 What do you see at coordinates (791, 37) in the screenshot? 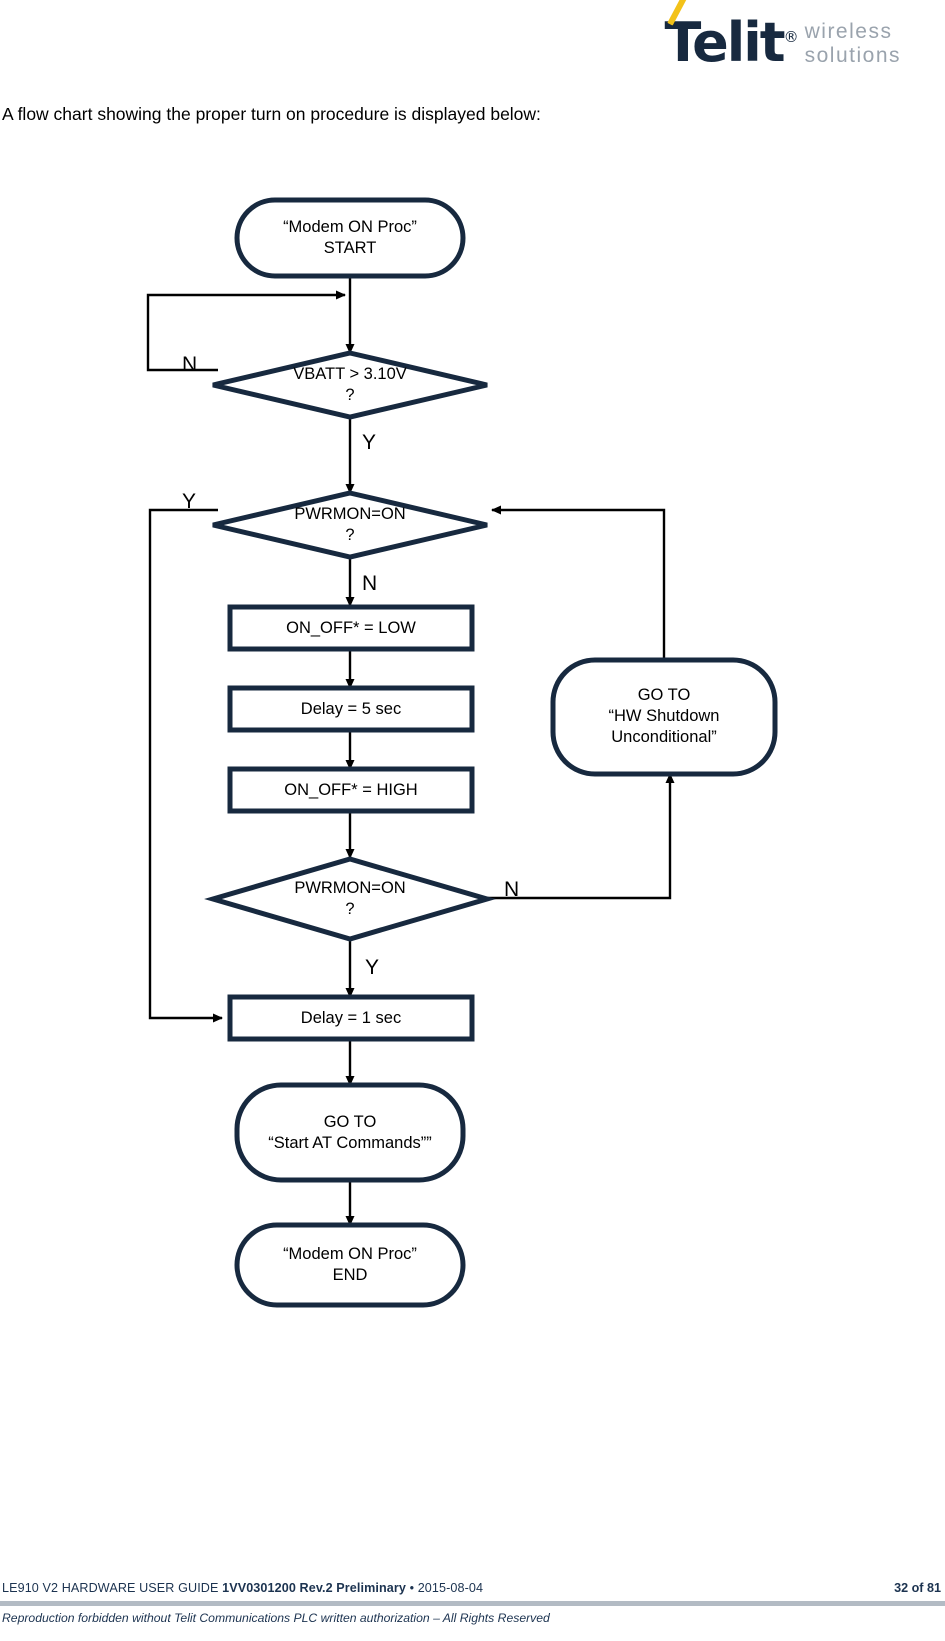
I see `registered-trademark-icon: ®` at bounding box center [791, 37].